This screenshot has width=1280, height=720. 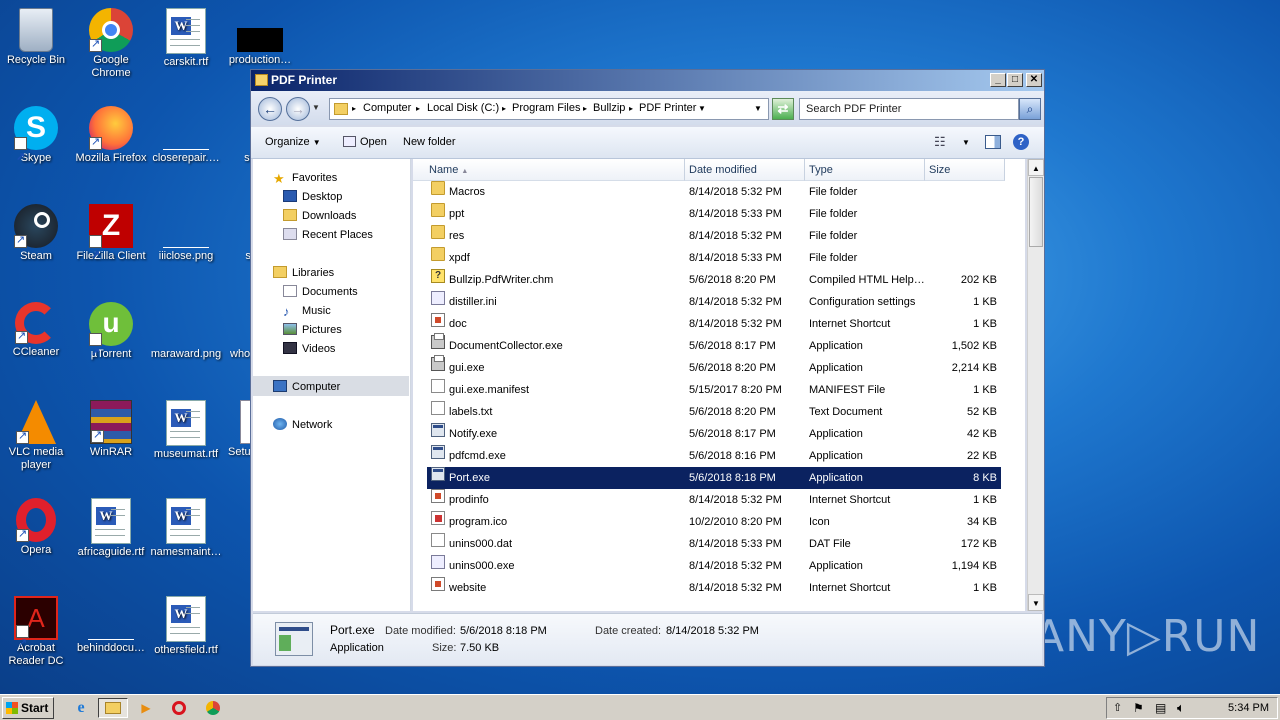 What do you see at coordinates (1117, 707) in the screenshot?
I see `show-hidden-icons-icon: ⇧` at bounding box center [1117, 707].